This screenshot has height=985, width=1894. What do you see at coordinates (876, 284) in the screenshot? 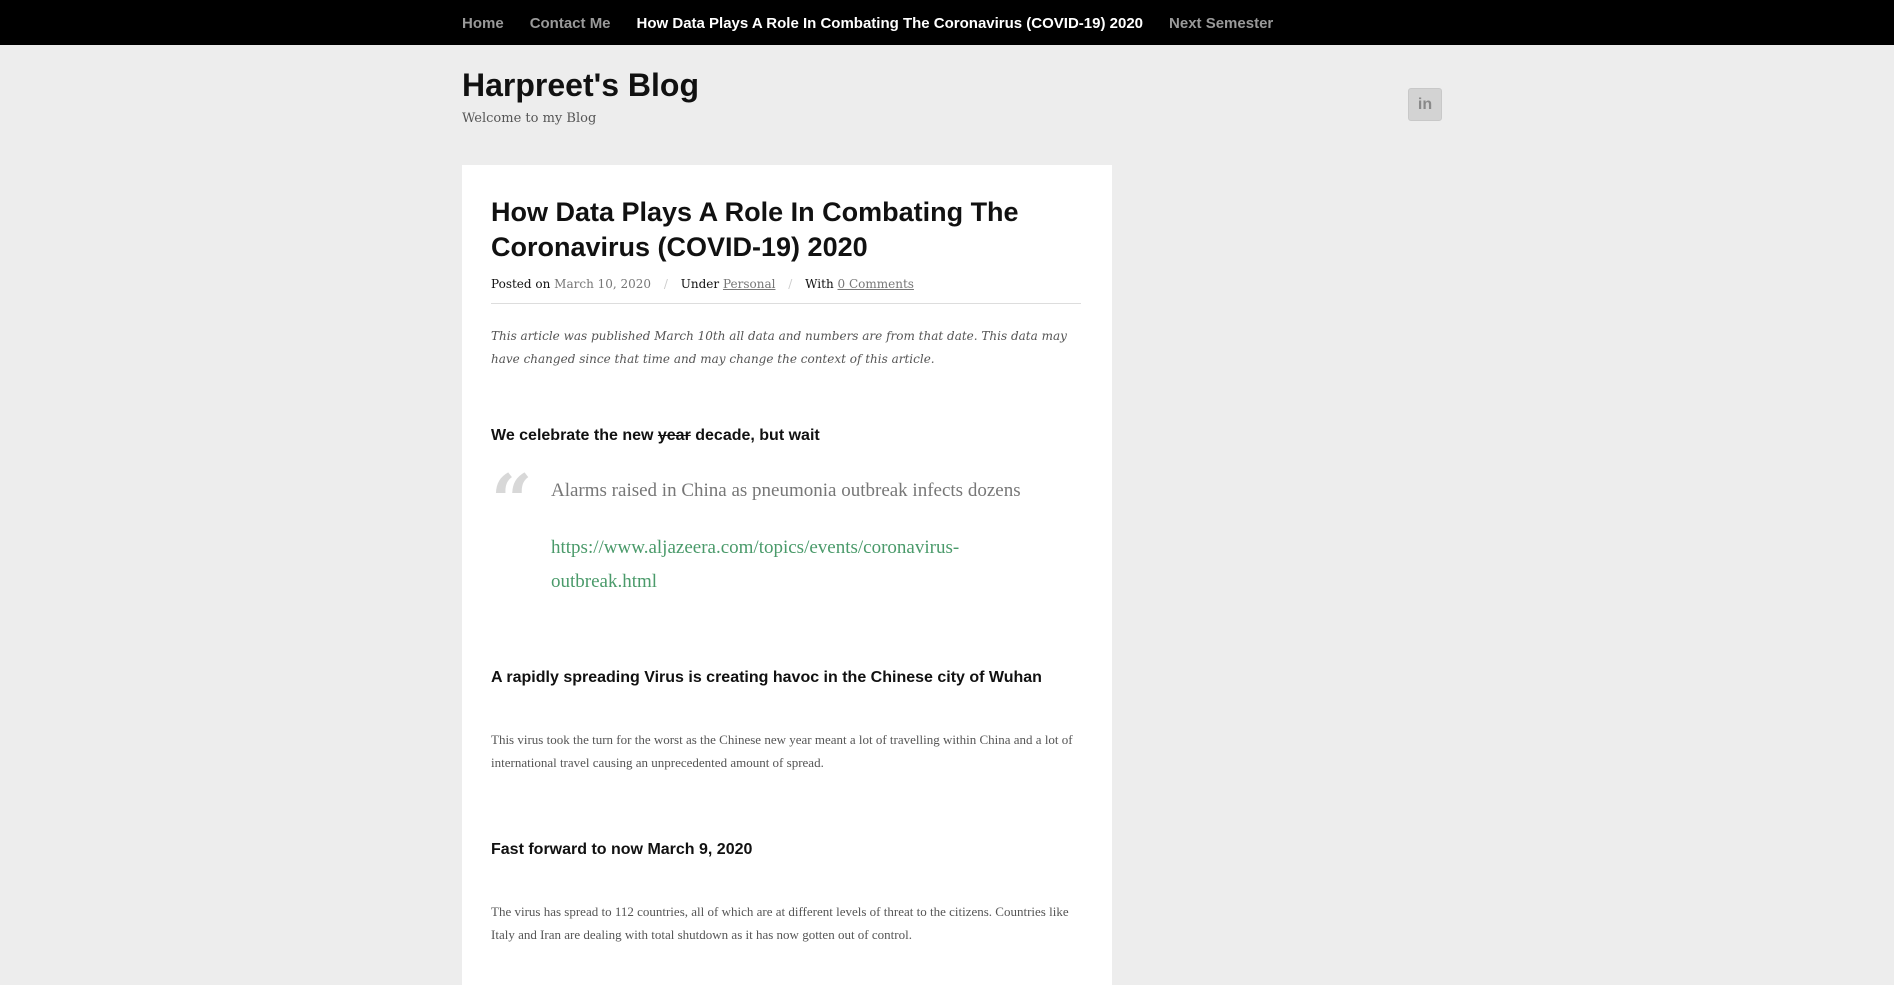
I see `comments-link: 0 Comments` at bounding box center [876, 284].